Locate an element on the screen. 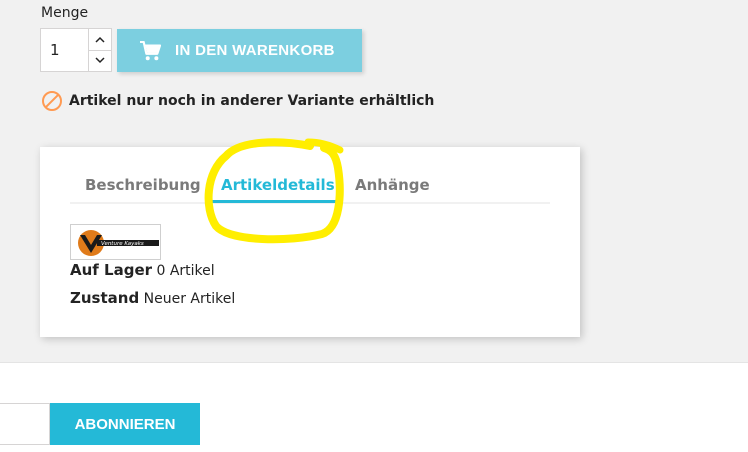 Image resolution: width=748 pixels, height=452 pixels. condition-row: Zustand Neuer Artikel is located at coordinates (152, 298).